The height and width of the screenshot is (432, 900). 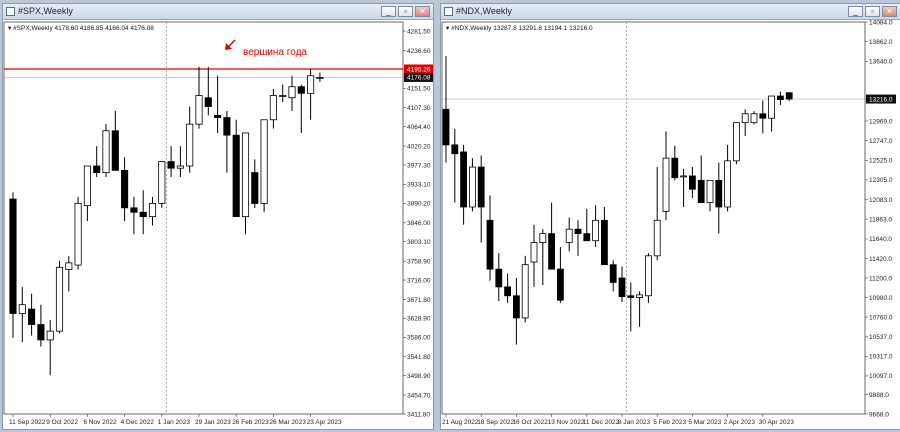 I want to click on x-tick-label: 4 Dec 2022, so click(x=138, y=422).